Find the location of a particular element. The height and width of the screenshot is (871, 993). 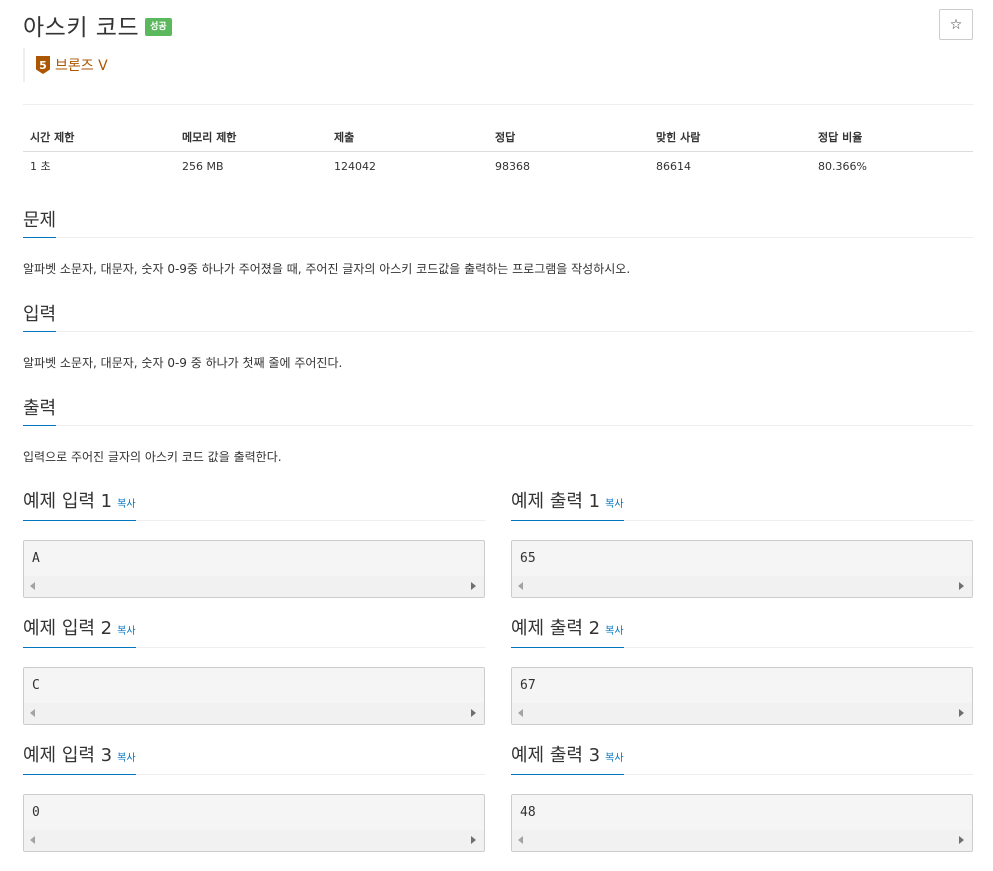

section-title-input: 입력 is located at coordinates (40, 318).